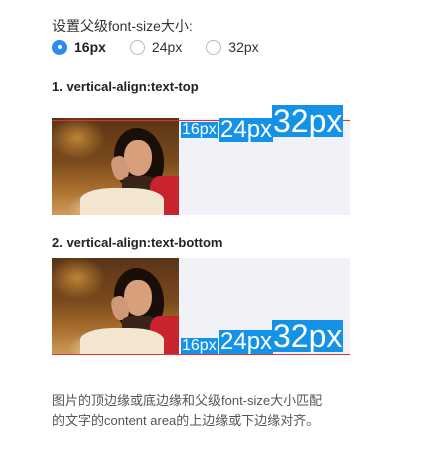  I want to click on section-heading-text-bottom: 2. vertical-align:text-bottom, so click(137, 242).